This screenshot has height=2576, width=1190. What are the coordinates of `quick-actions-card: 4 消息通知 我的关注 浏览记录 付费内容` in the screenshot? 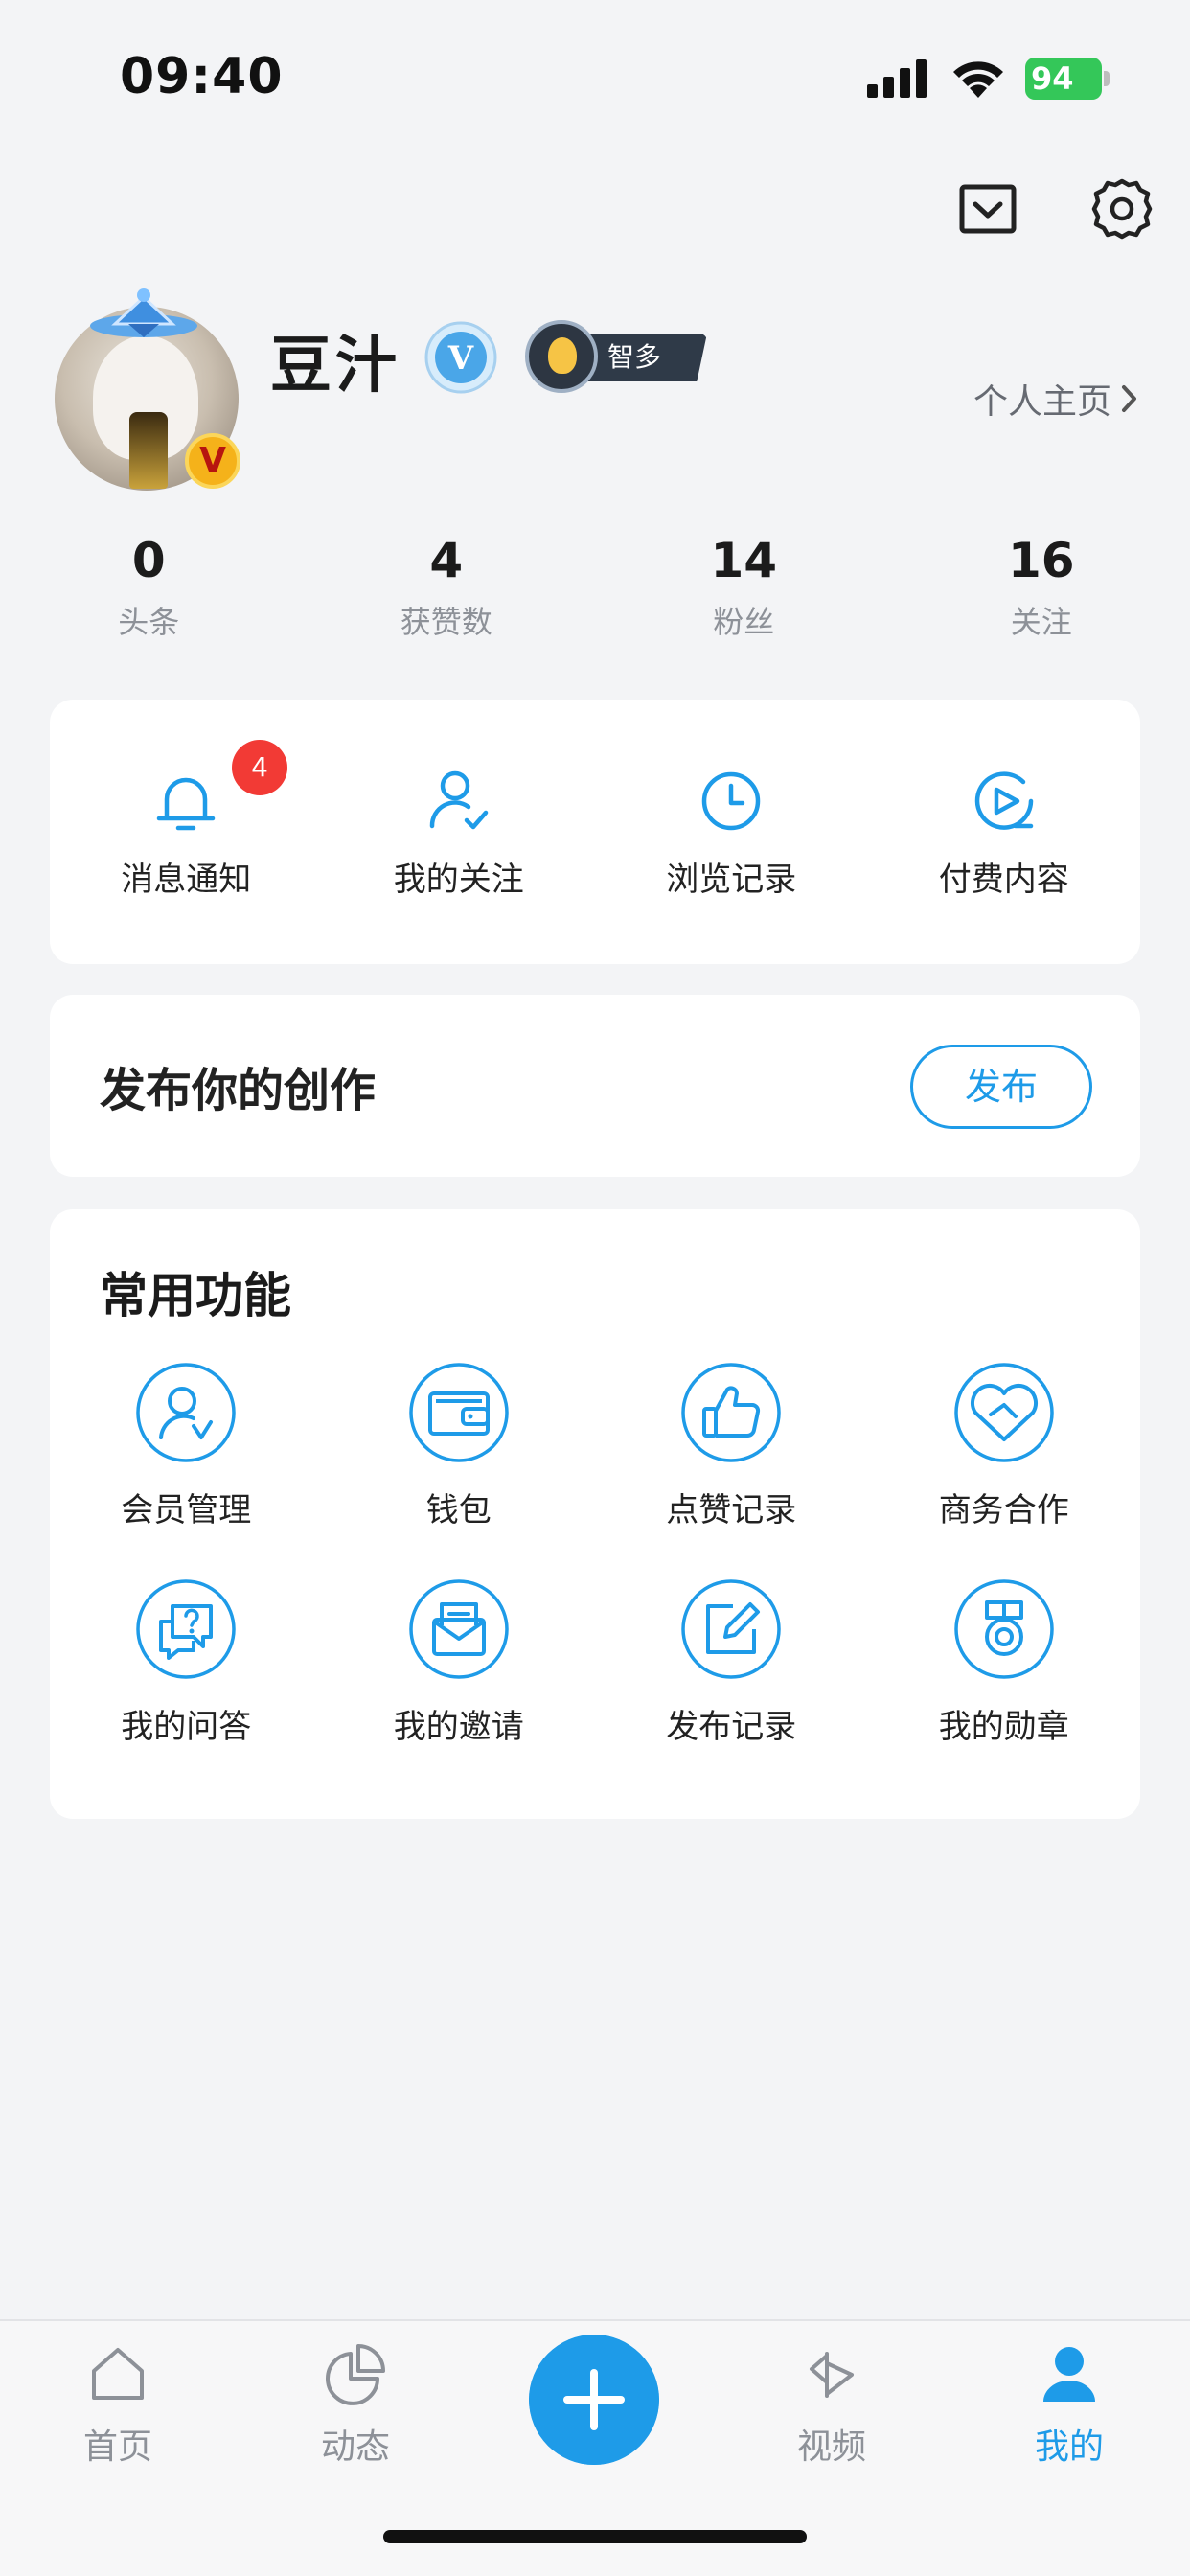 It's located at (595, 832).